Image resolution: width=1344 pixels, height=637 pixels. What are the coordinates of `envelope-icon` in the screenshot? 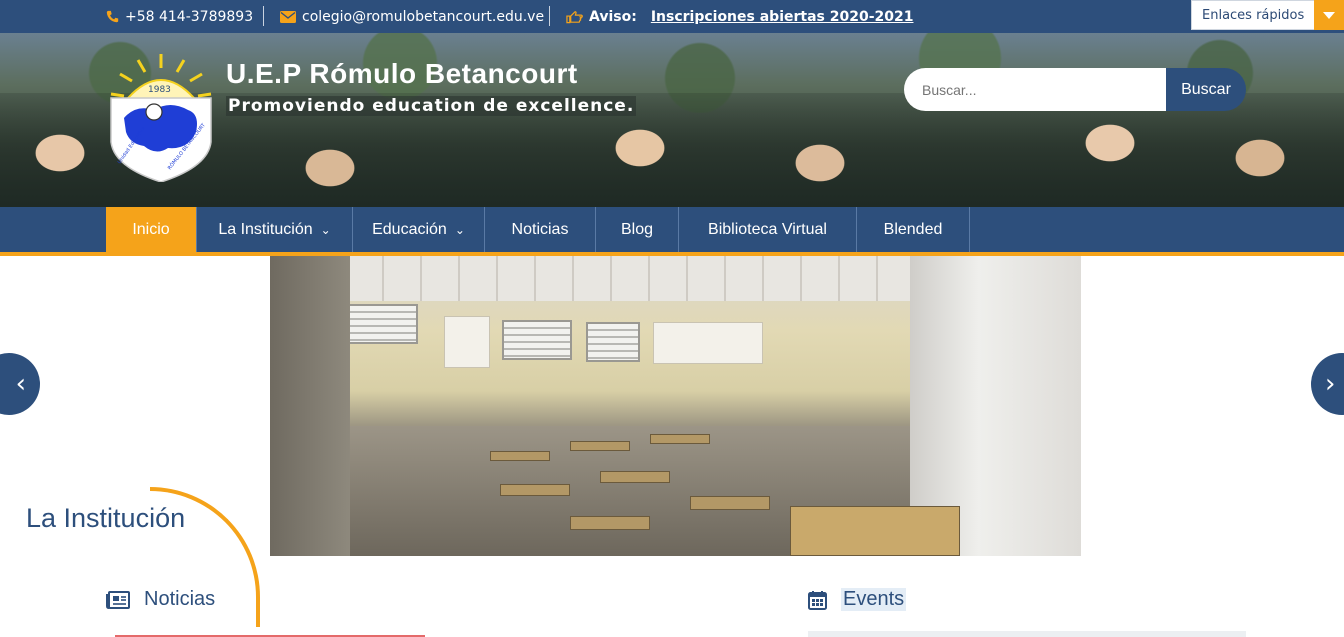 It's located at (288, 16).